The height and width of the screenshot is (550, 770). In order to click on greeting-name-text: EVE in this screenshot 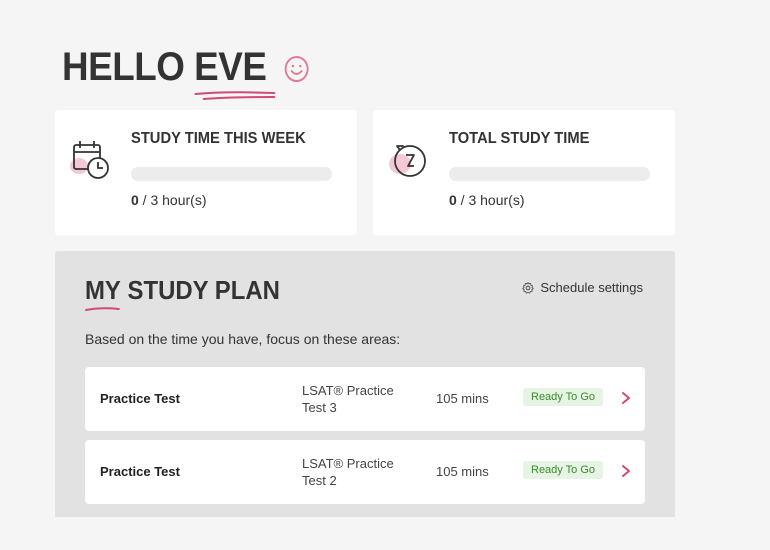, I will do `click(230, 67)`.